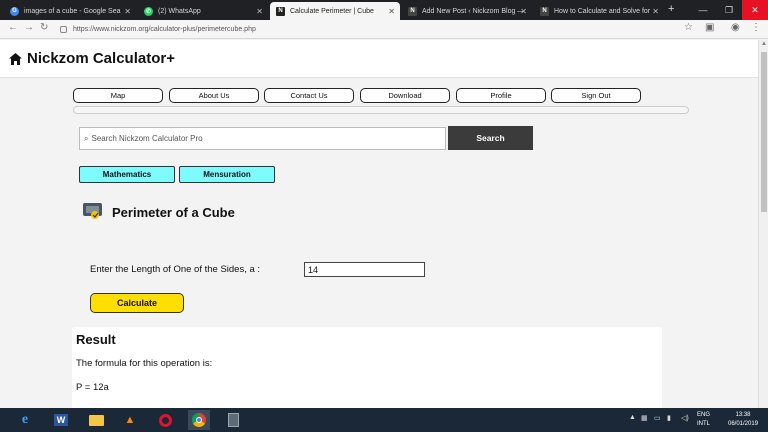 Image resolution: width=768 pixels, height=432 pixels. I want to click on nav-contact-button: Contact Us, so click(309, 95).